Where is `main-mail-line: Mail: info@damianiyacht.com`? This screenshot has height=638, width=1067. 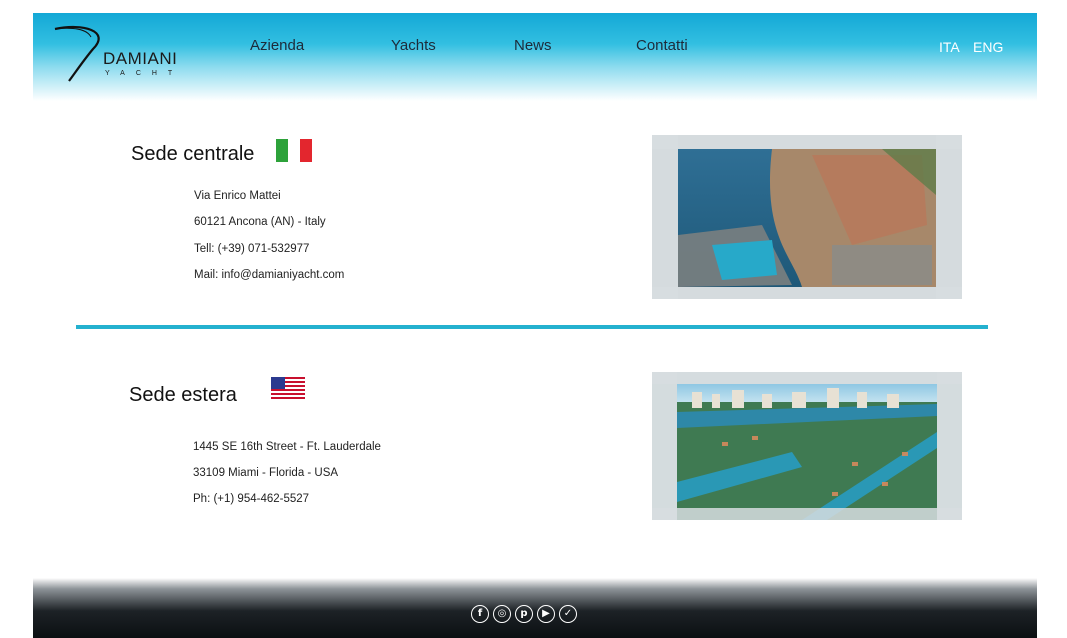
main-mail-line: Mail: info@damianiyacht.com is located at coordinates (269, 275).